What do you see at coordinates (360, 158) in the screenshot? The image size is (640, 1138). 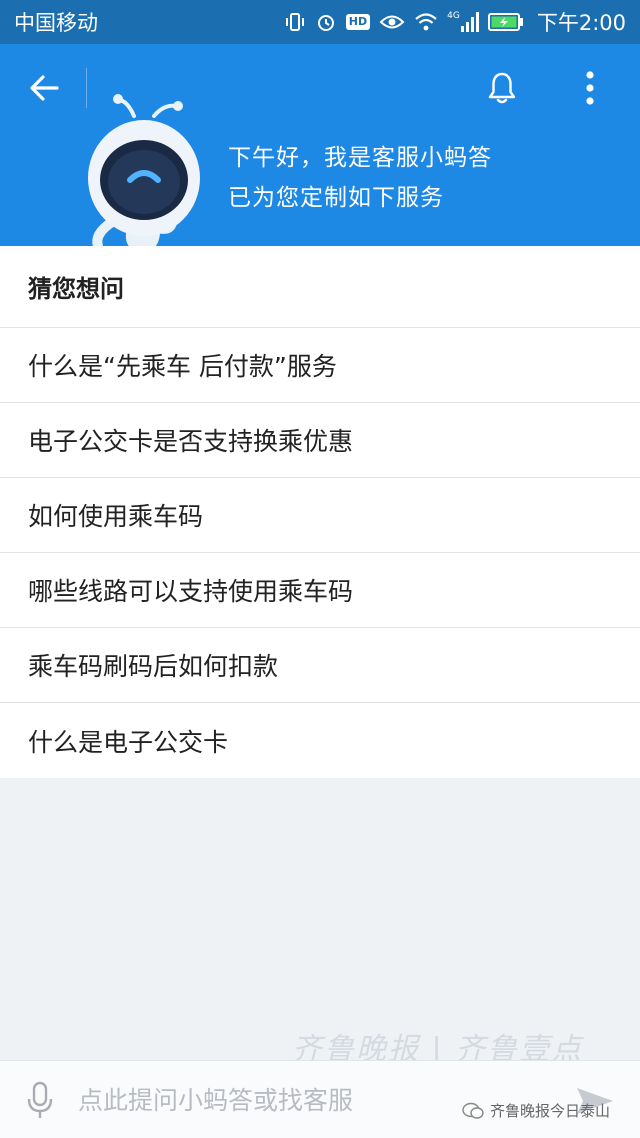 I see `greeting-line-1: 下午好，我是客服小蚂答` at bounding box center [360, 158].